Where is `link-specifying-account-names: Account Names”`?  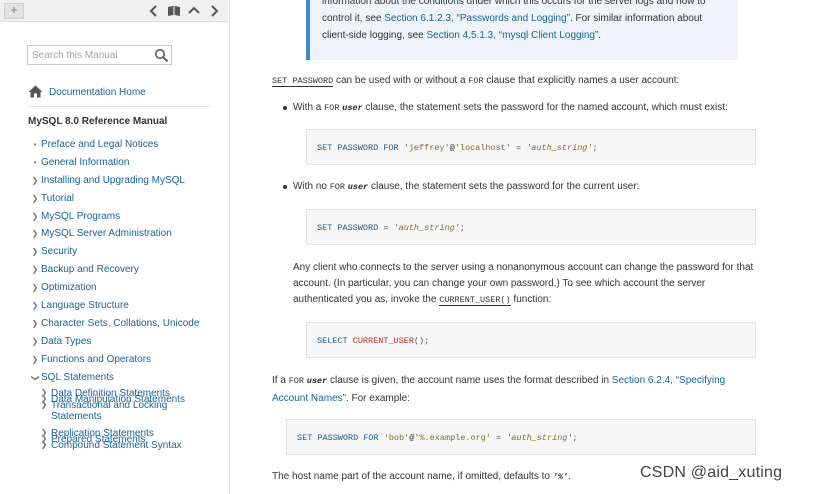 link-specifying-account-names: Account Names” is located at coordinates (309, 398).